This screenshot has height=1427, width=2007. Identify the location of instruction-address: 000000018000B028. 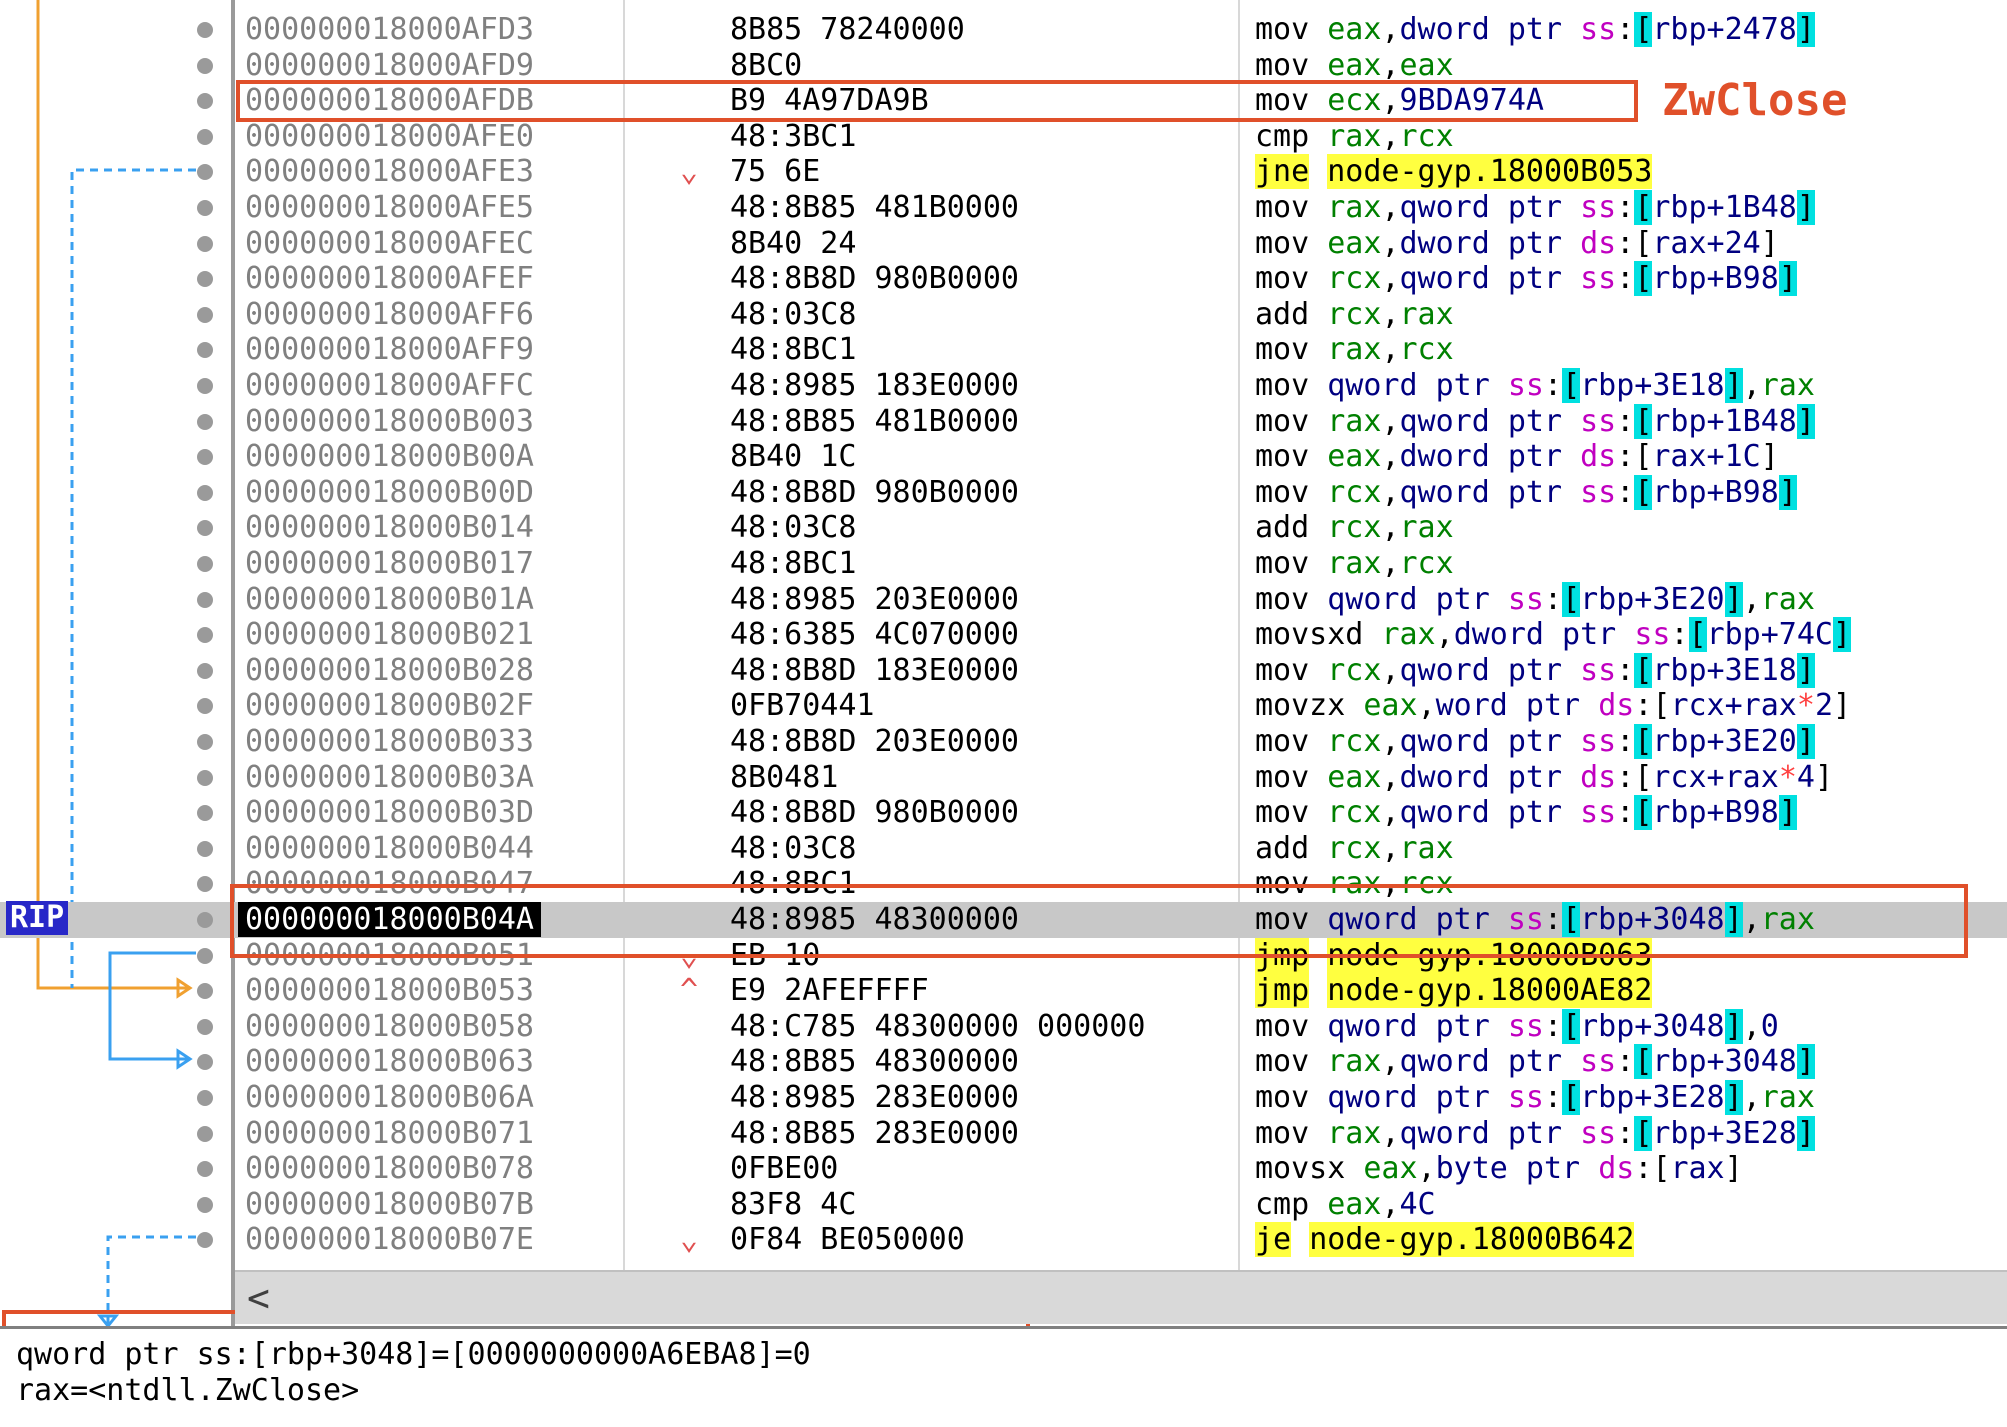
(389, 670).